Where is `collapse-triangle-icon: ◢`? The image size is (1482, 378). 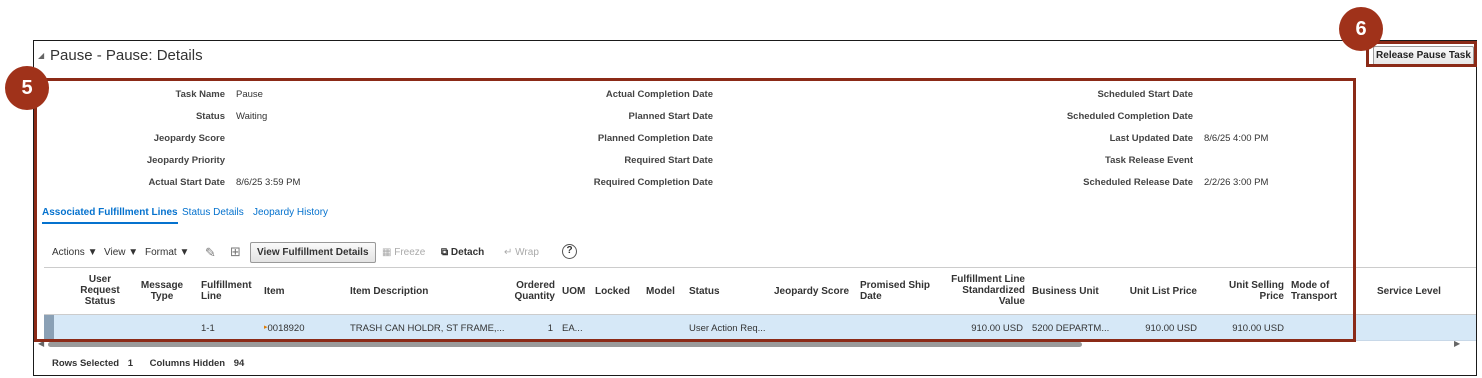
collapse-triangle-icon: ◢ is located at coordinates (41, 55).